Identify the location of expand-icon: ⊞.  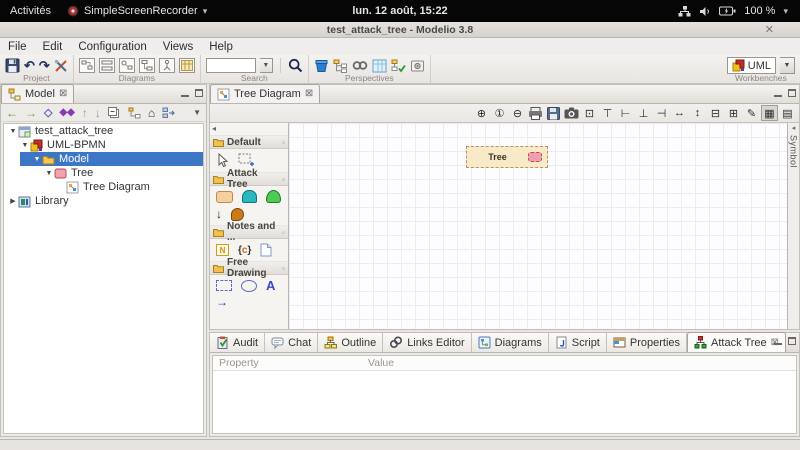
(733, 113).